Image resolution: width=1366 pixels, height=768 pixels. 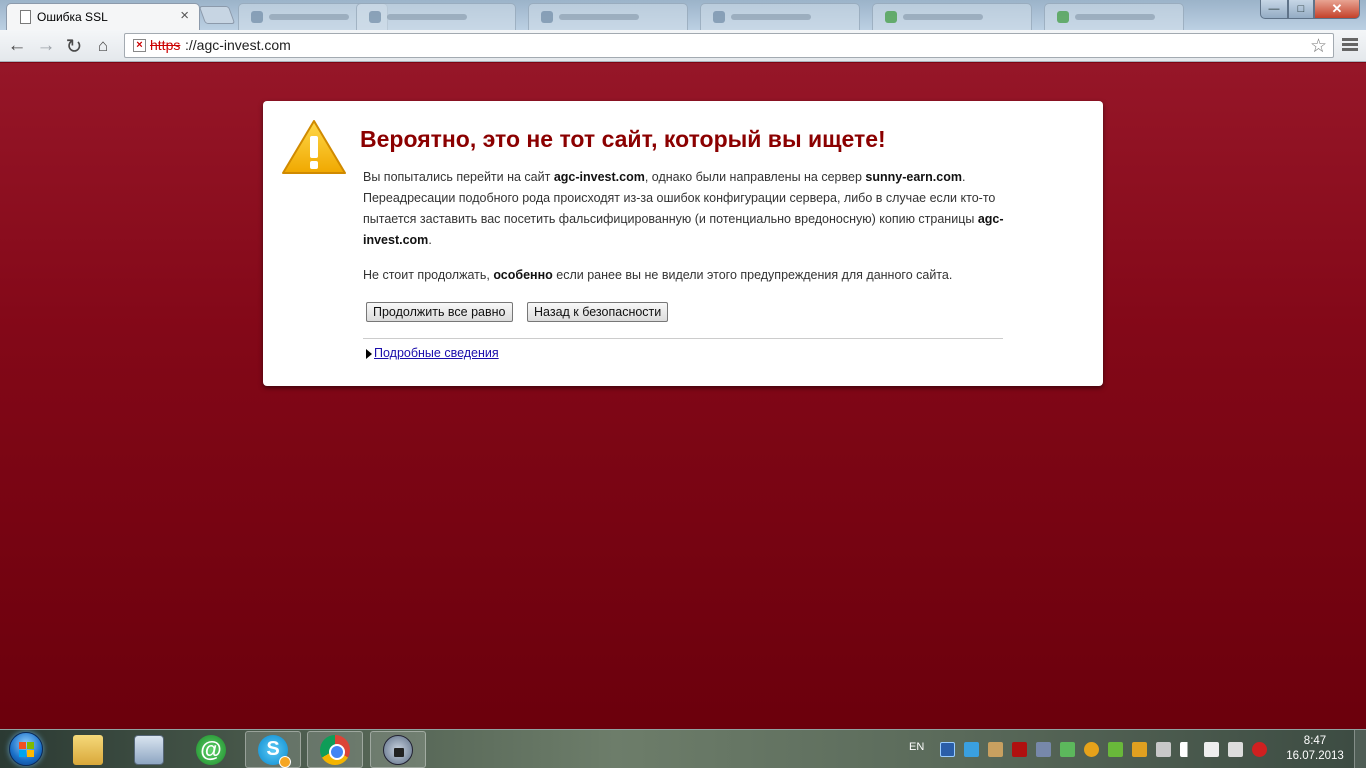 What do you see at coordinates (25, 17) in the screenshot?
I see `page-icon` at bounding box center [25, 17].